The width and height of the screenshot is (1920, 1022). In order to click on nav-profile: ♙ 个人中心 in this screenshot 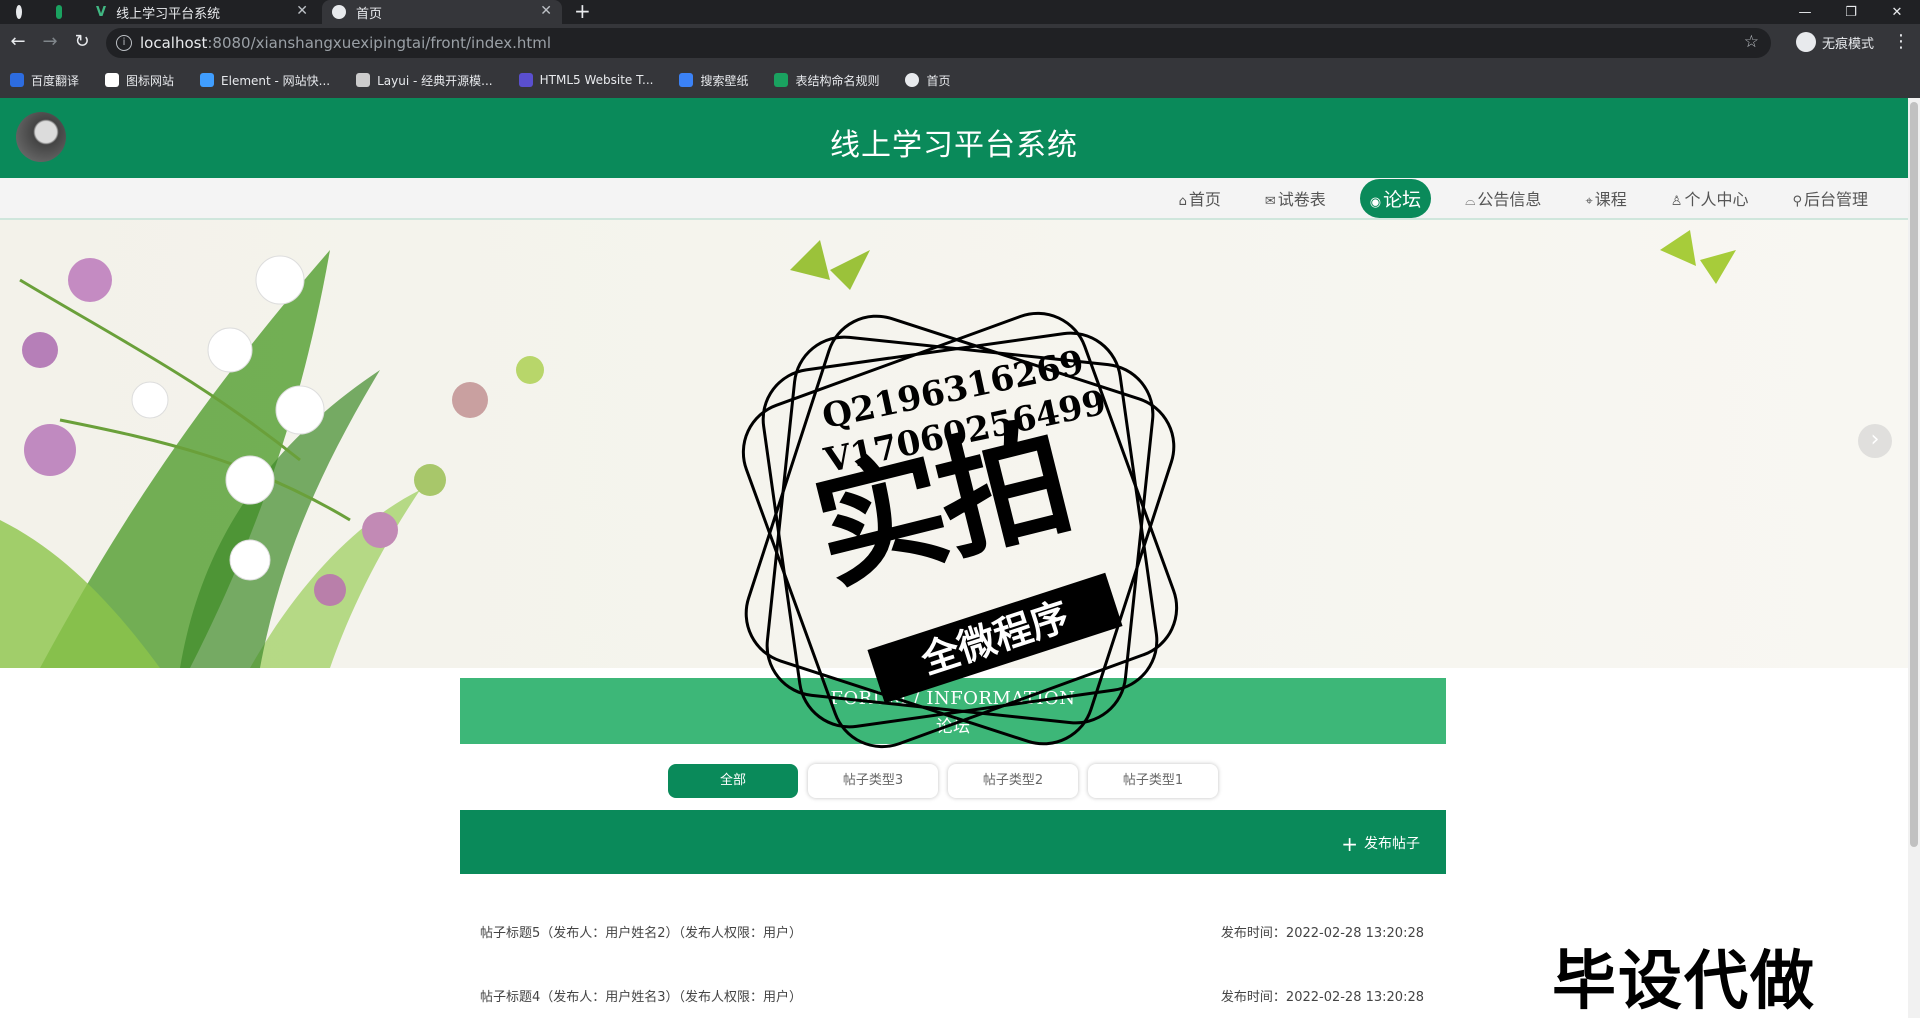, I will do `click(1710, 198)`.